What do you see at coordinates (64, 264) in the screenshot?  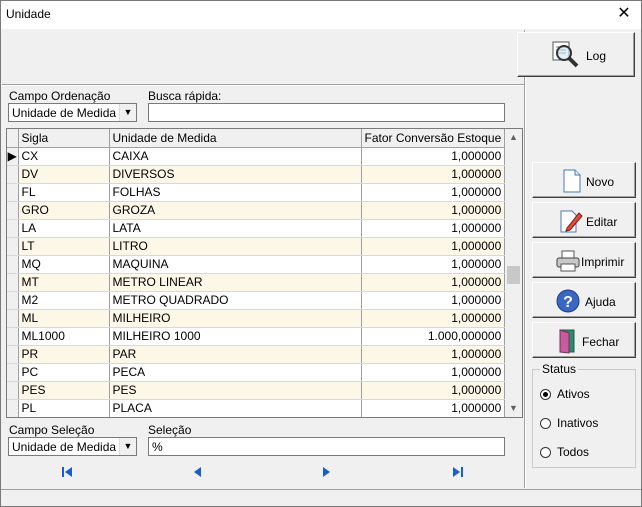 I see `cell-sigla: MQ` at bounding box center [64, 264].